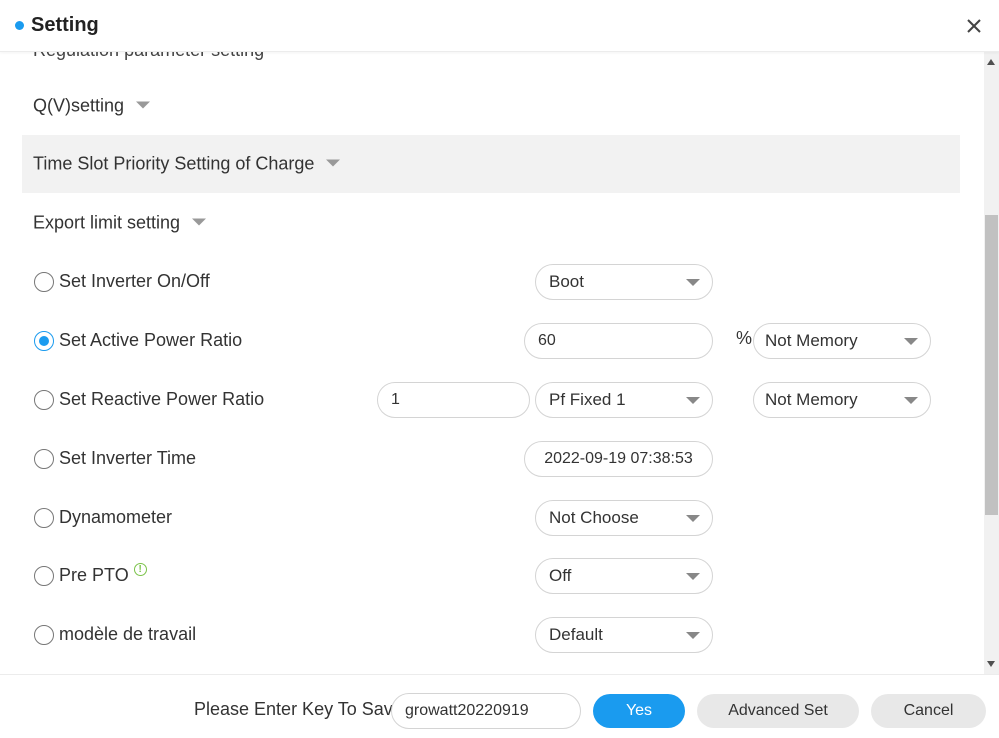 This screenshot has width=999, height=738. What do you see at coordinates (491, 223) in the screenshot?
I see `section-export-limit: Export limit setting` at bounding box center [491, 223].